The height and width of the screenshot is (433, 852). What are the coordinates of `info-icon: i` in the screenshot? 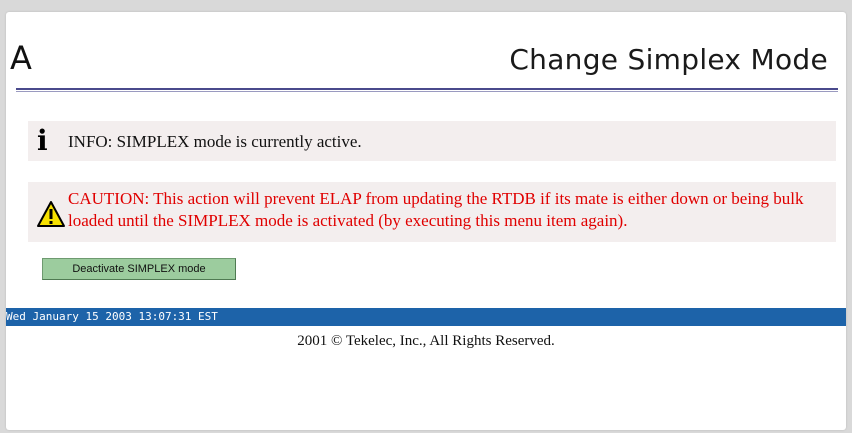 It's located at (42, 140).